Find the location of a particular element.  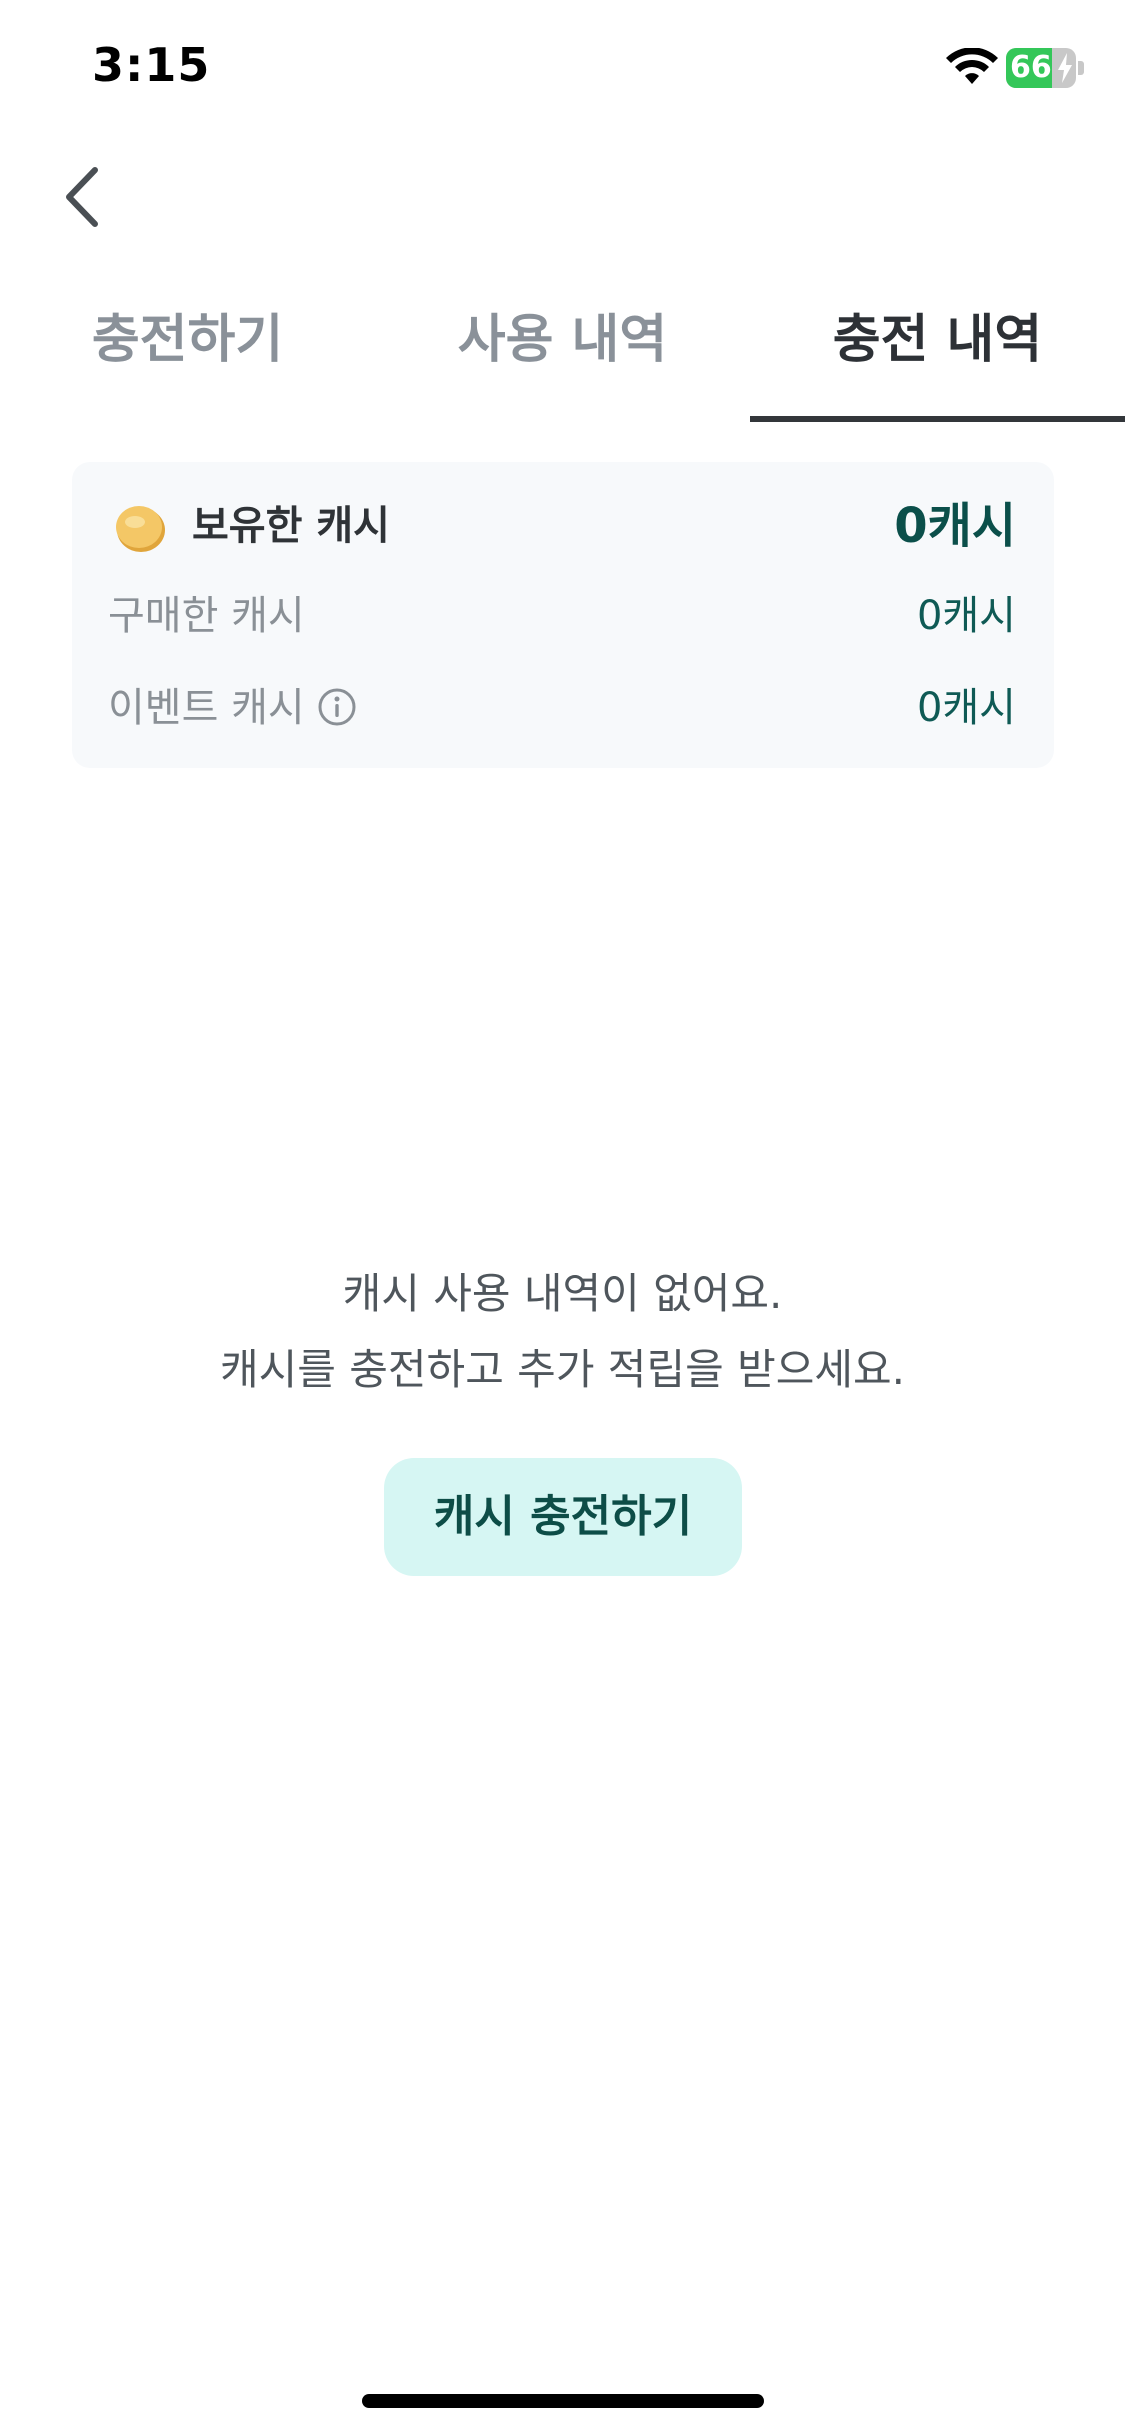

back-button is located at coordinates (85, 197).